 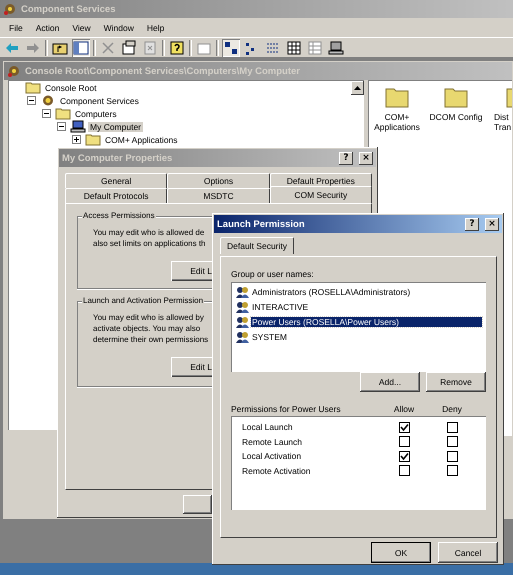 What do you see at coordinates (141, 139) in the screenshot?
I see `tree-item: COM+ Applications` at bounding box center [141, 139].